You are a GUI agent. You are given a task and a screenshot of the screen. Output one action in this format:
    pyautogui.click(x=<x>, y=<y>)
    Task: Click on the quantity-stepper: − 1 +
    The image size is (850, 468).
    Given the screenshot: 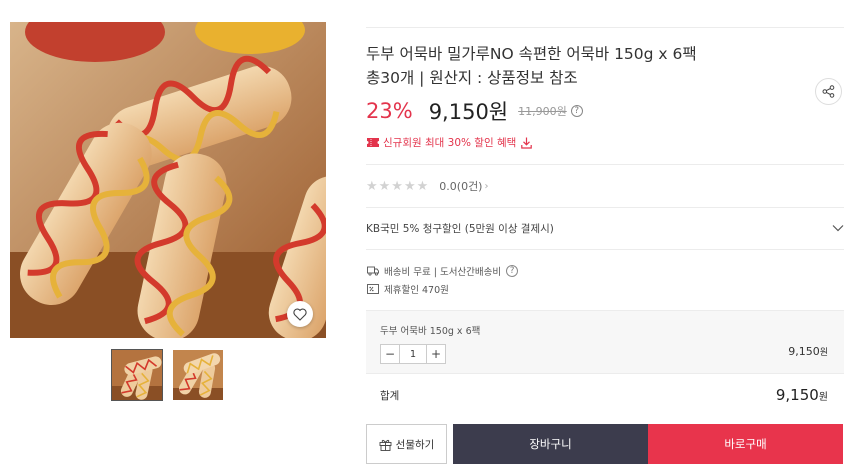 What is the action you would take?
    pyautogui.click(x=413, y=354)
    